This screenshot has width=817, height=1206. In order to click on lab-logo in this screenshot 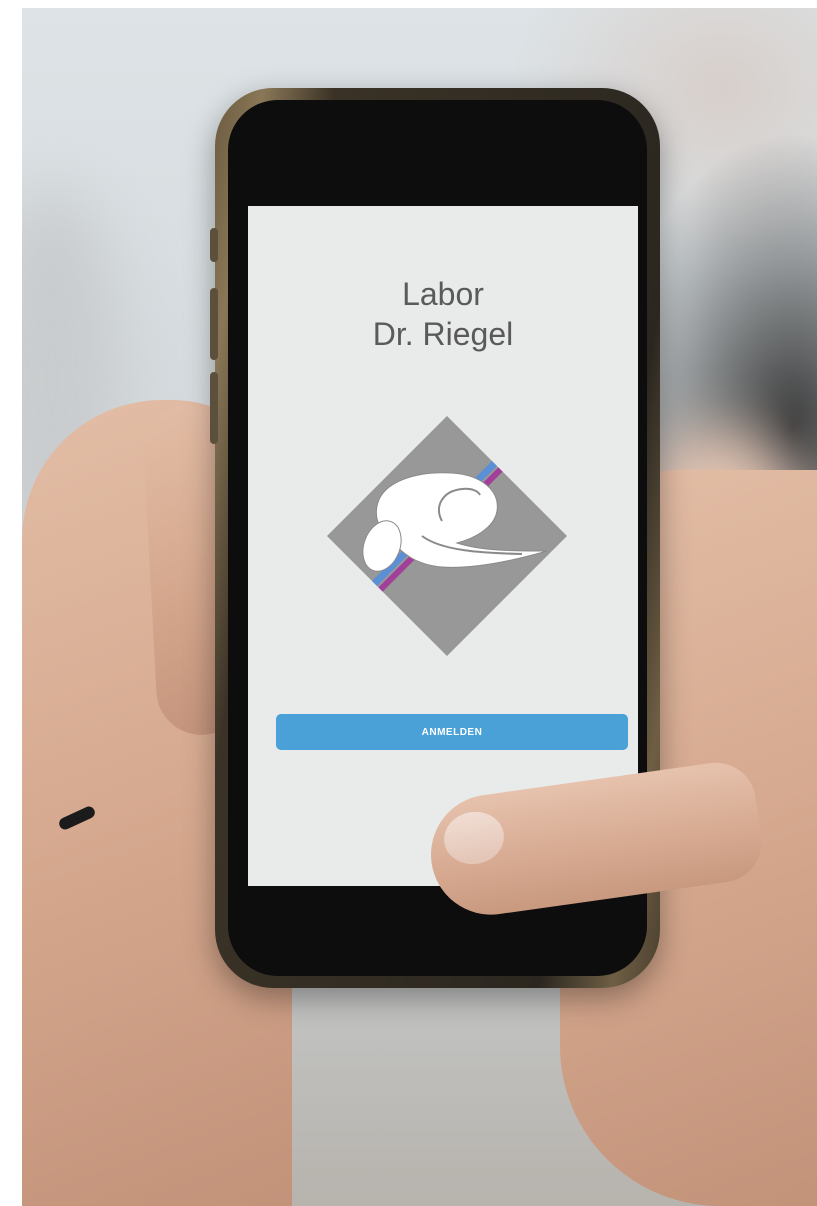, I will do `click(447, 536)`.